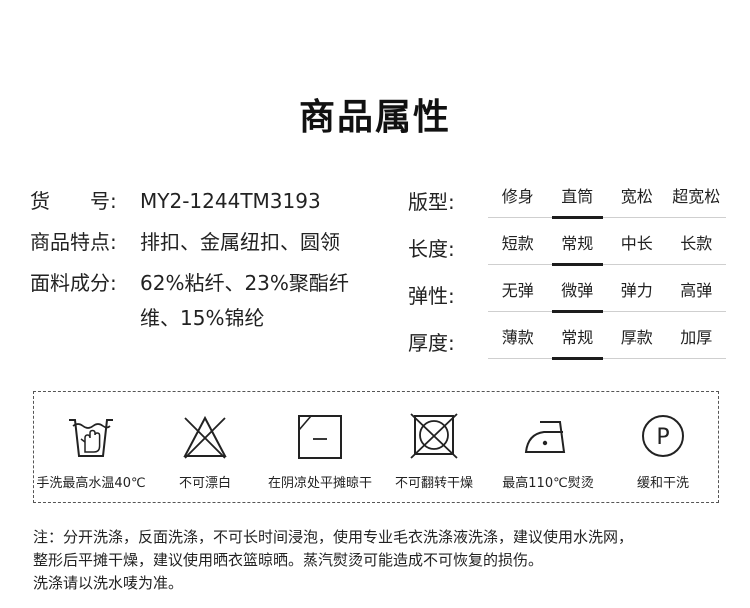 The height and width of the screenshot is (608, 750). I want to click on care-label: 不可漂白, so click(204, 483).